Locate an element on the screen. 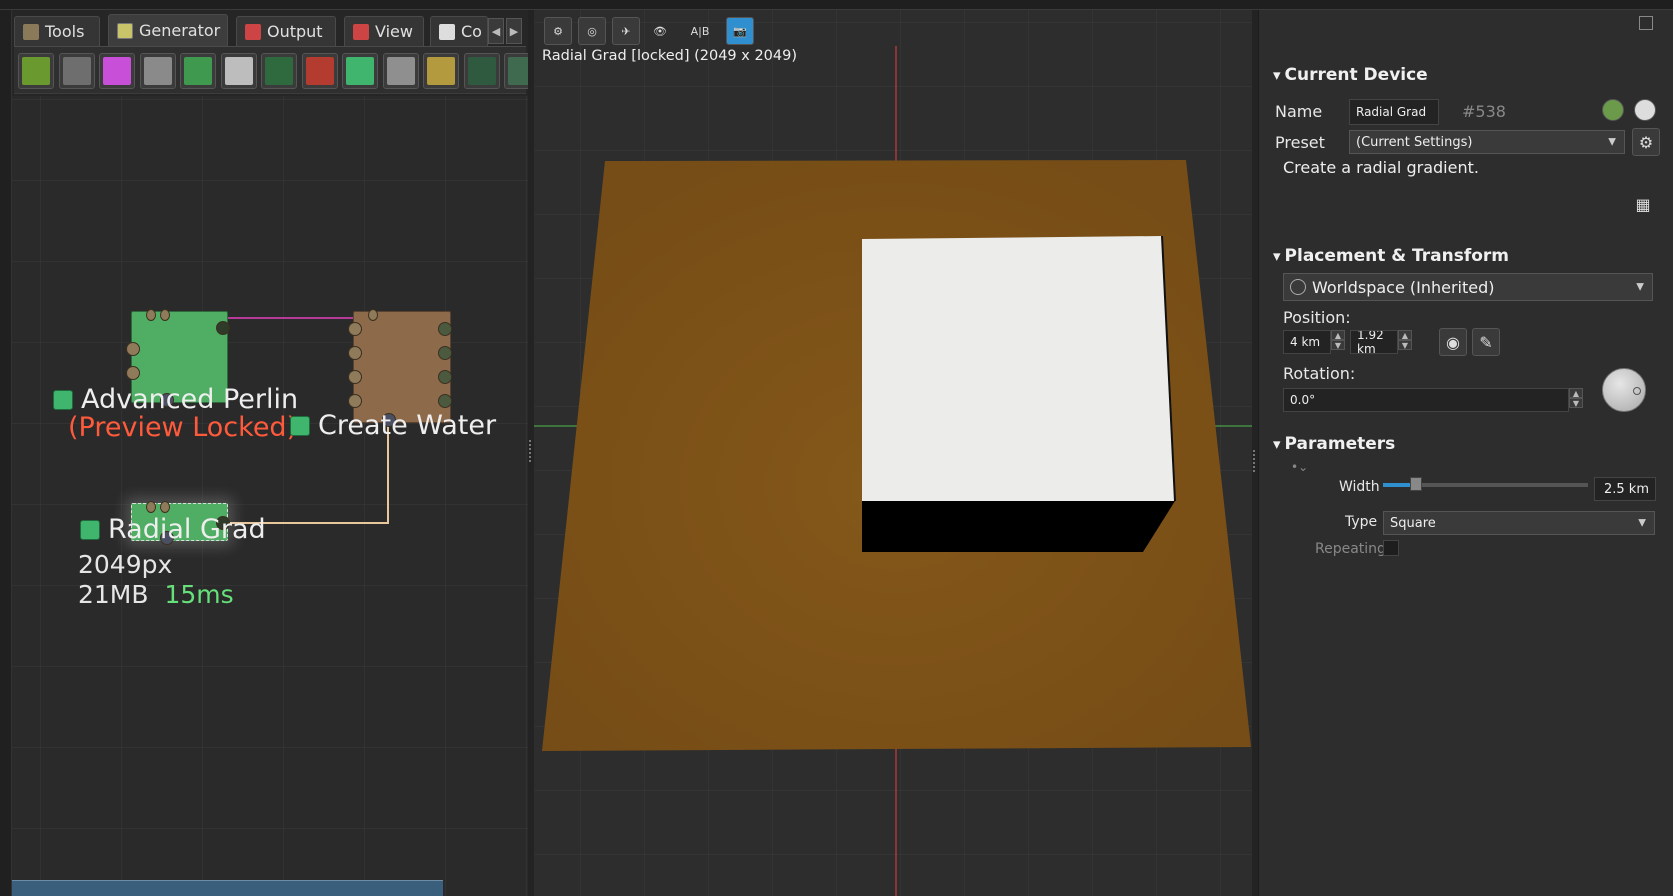  constant-device-icon is located at coordinates (157, 71).